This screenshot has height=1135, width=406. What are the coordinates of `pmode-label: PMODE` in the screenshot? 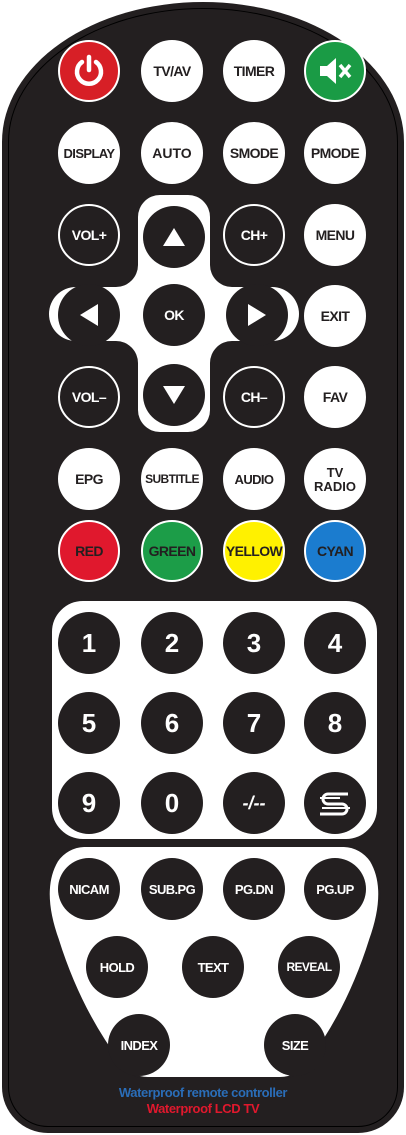 It's located at (335, 153).